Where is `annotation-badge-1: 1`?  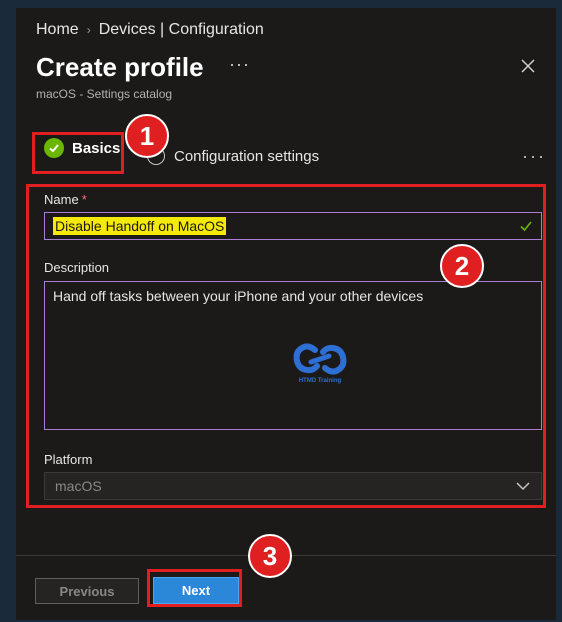
annotation-badge-1: 1 is located at coordinates (147, 136).